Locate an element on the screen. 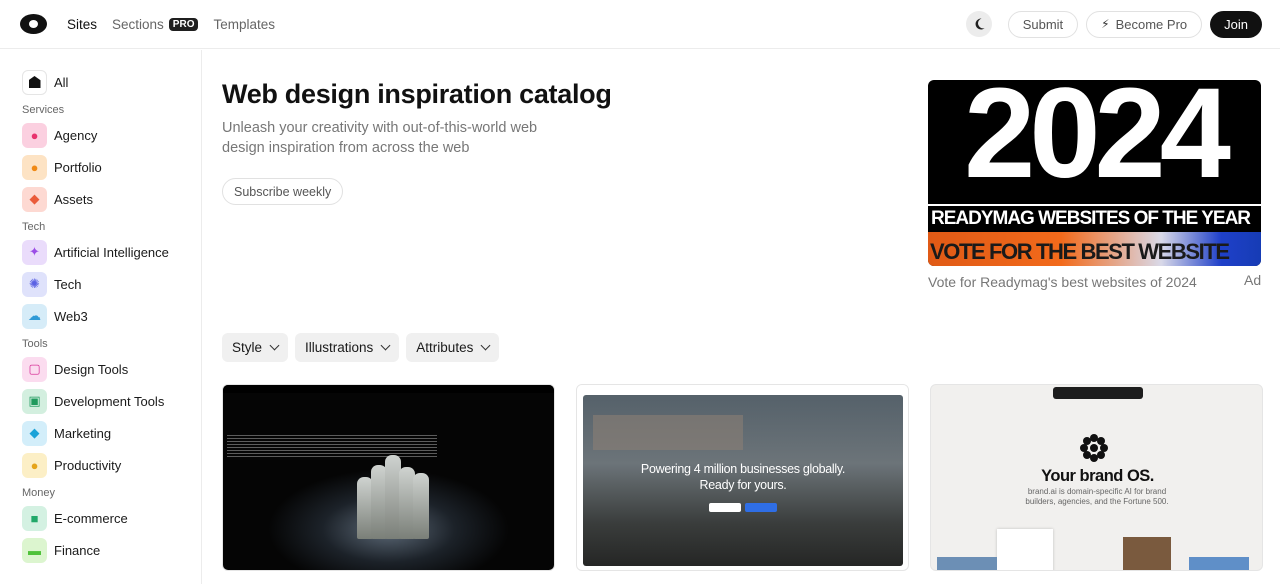 The width and height of the screenshot is (1280, 584). top-actions: Submit ⚡ Become Pro Join is located at coordinates (1113, 24).